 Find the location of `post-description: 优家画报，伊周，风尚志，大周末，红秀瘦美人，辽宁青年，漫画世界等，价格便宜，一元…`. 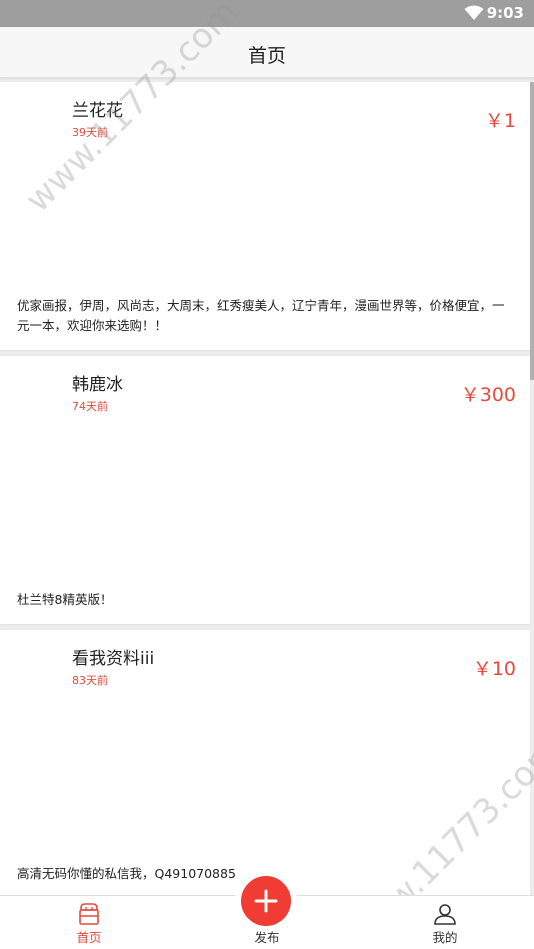

post-description: 优家画报，伊周，风尚志，大周末，红秀瘦美人，辽宁青年，漫画世界等，价格便宜，一元… is located at coordinates (261, 315).